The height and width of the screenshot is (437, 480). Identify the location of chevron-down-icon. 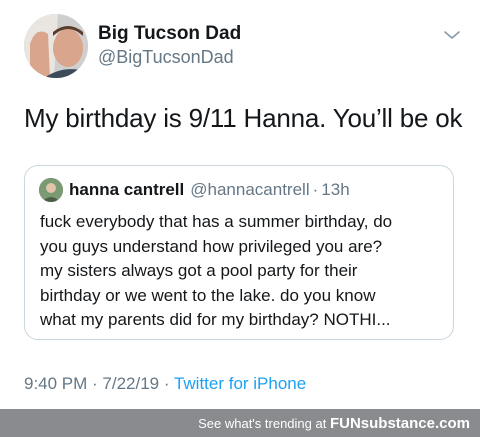
(452, 35).